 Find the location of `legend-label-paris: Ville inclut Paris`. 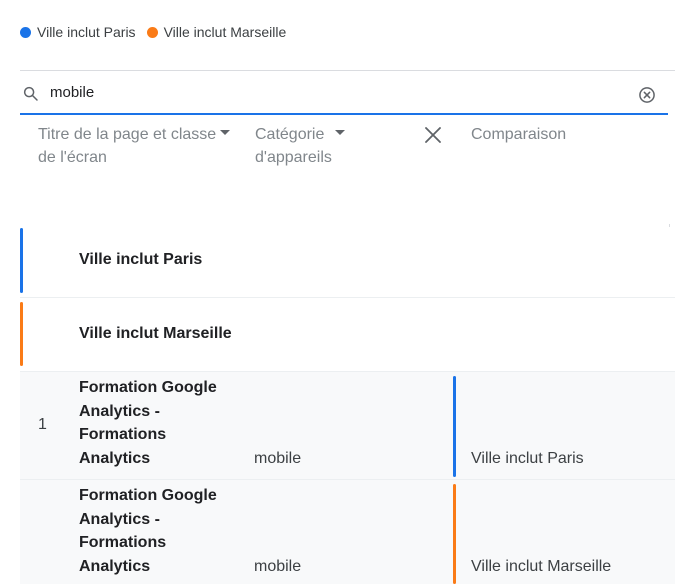

legend-label-paris: Ville inclut Paris is located at coordinates (86, 32).